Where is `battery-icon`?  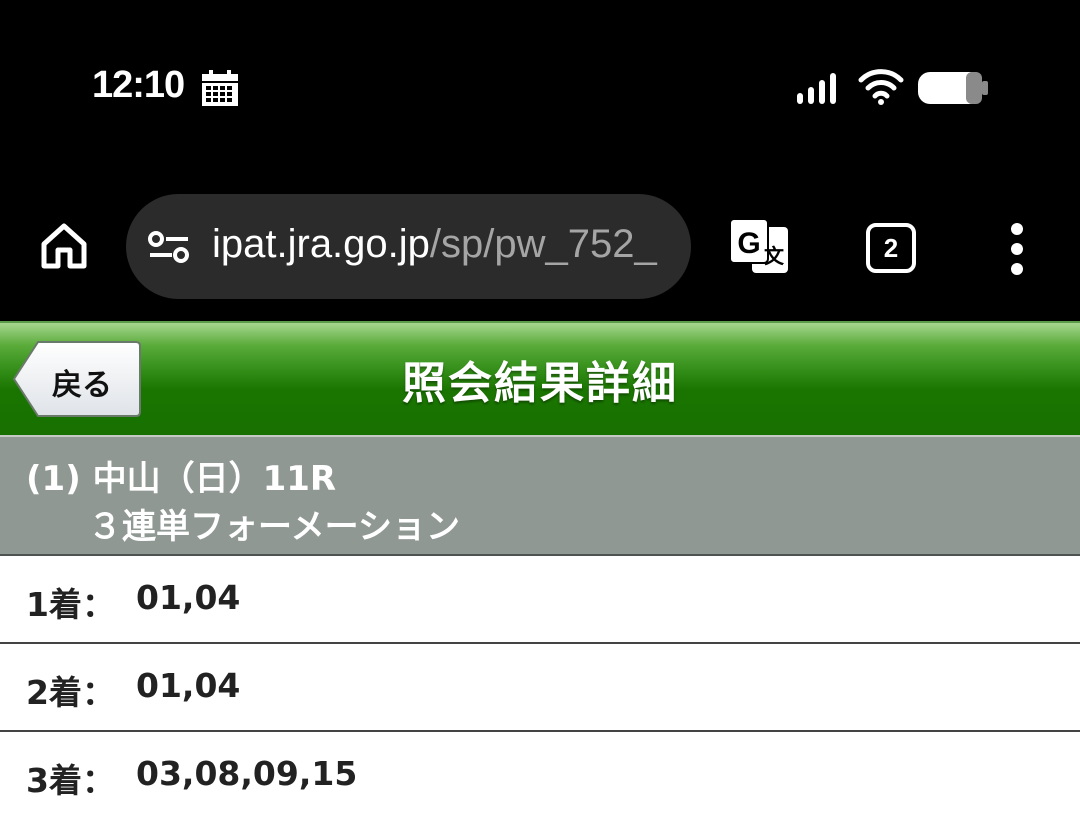
battery-icon is located at coordinates (953, 88).